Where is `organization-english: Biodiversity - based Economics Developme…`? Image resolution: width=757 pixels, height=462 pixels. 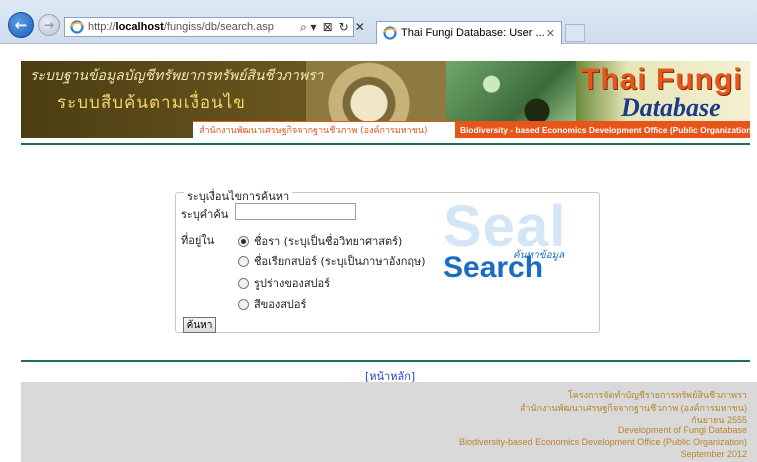
organization-english: Biodiversity - based Economics Developme… is located at coordinates (602, 129).